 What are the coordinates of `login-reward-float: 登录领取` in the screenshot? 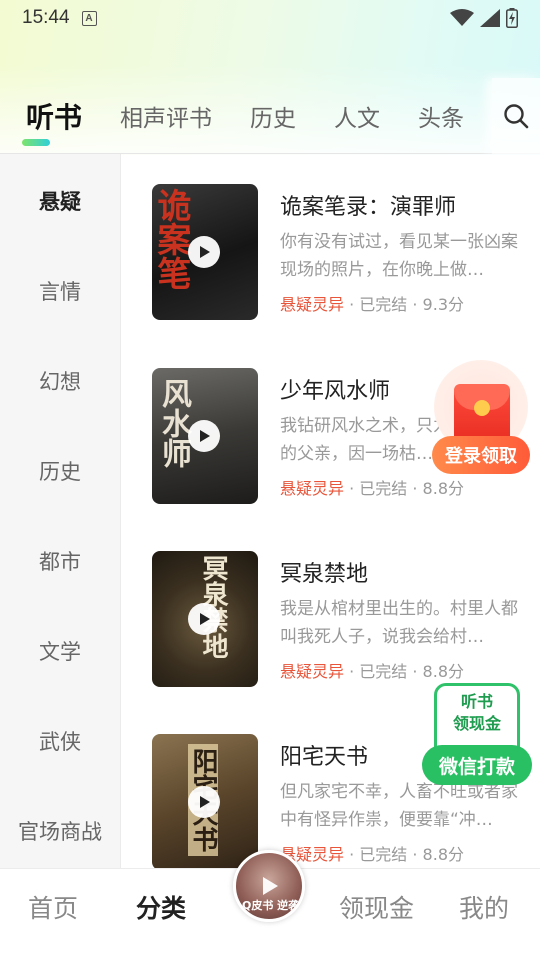 It's located at (481, 419).